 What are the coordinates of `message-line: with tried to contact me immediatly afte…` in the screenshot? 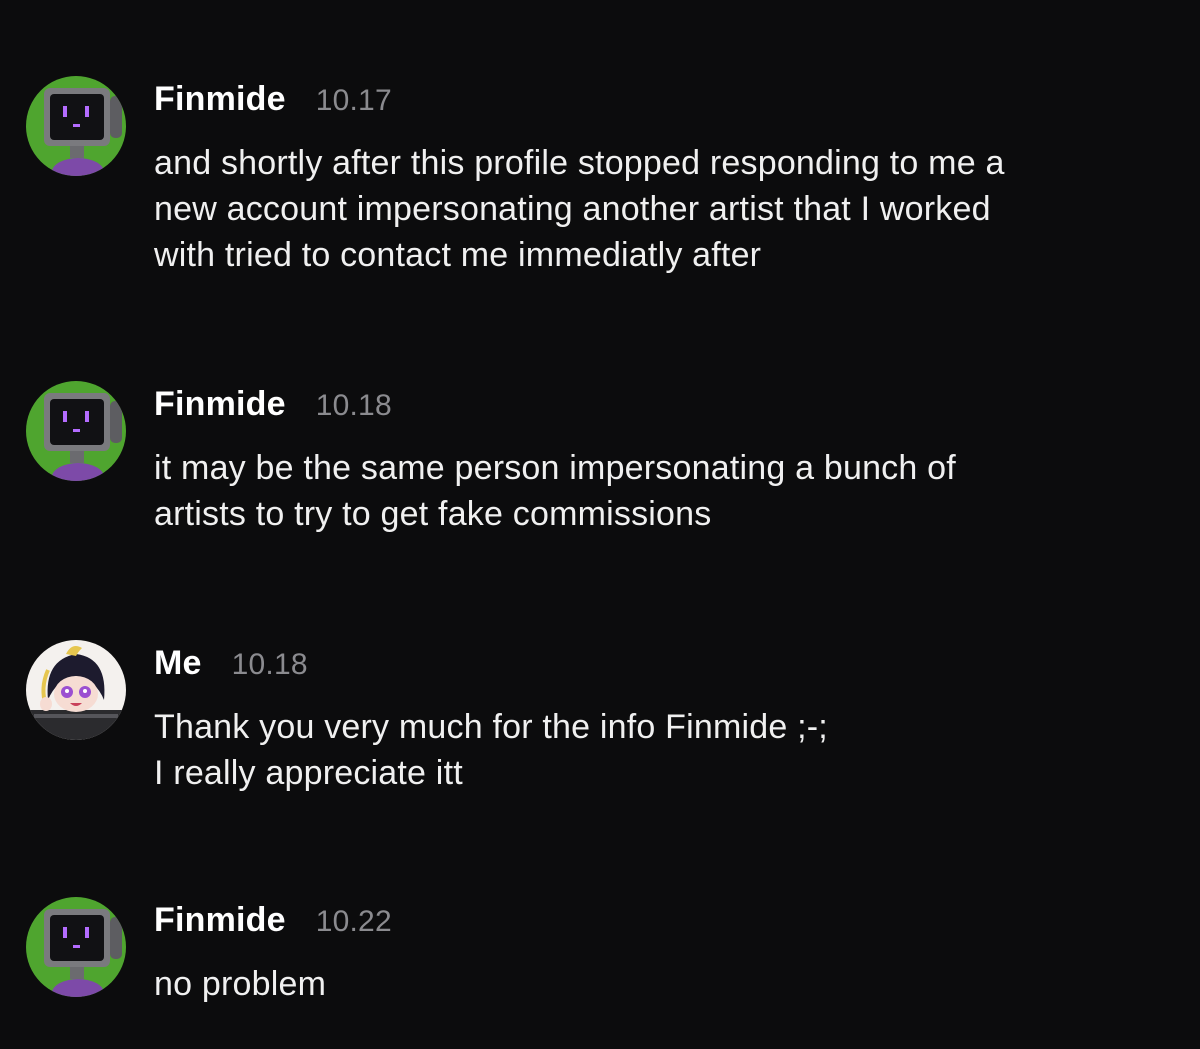 It's located at (458, 255).